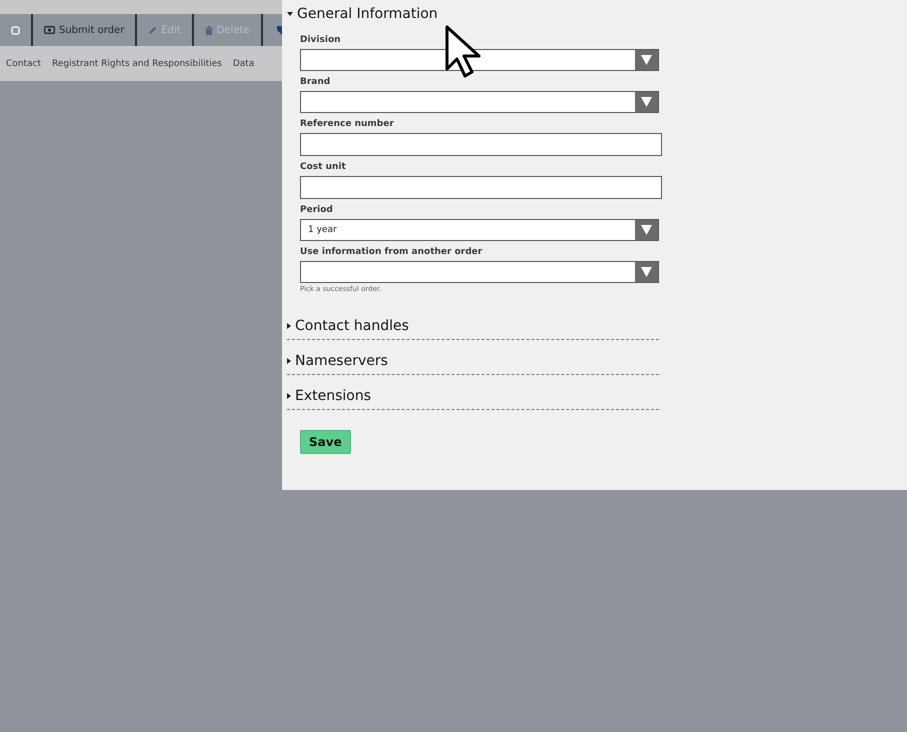 This screenshot has height=732, width=907. What do you see at coordinates (321, 40) in the screenshot?
I see `field-label: Division` at bounding box center [321, 40].